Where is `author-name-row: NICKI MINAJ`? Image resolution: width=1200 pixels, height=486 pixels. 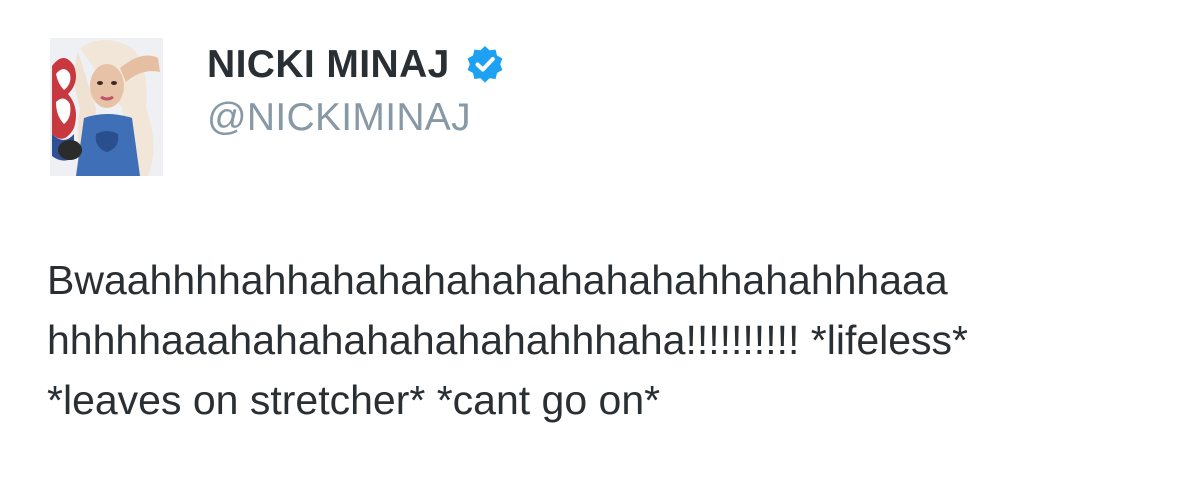
author-name-row: NICKI MINAJ is located at coordinates (356, 65).